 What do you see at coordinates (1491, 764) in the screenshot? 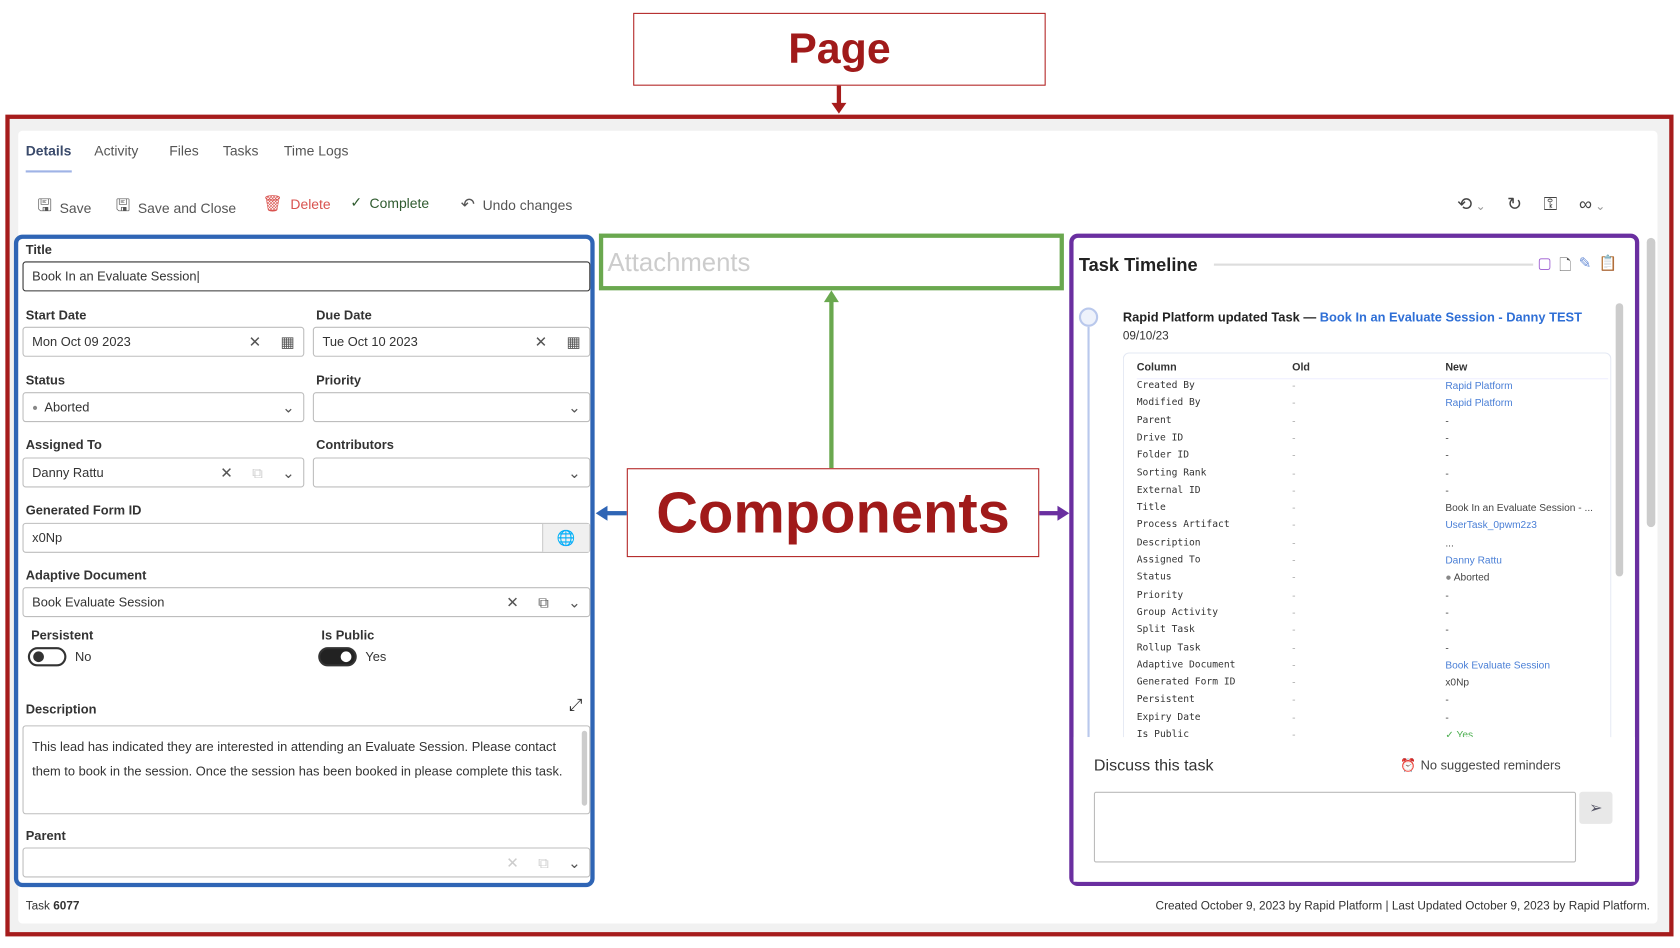
I see `reminders-text: No suggested reminders` at bounding box center [1491, 764].